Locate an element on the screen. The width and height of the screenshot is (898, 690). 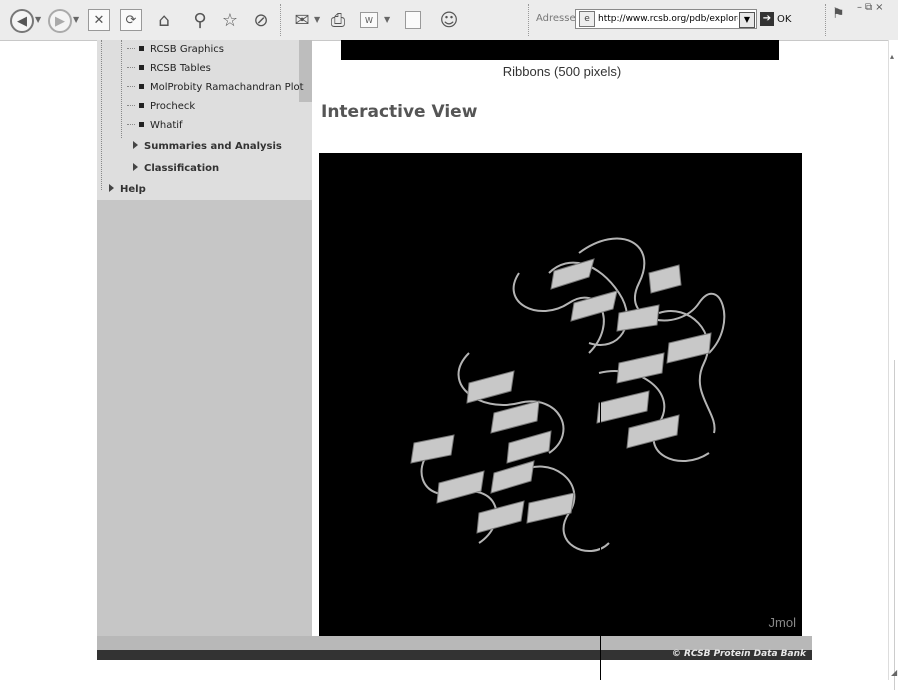
sidebar-item-label: RCSB Graphics is located at coordinates (187, 49).